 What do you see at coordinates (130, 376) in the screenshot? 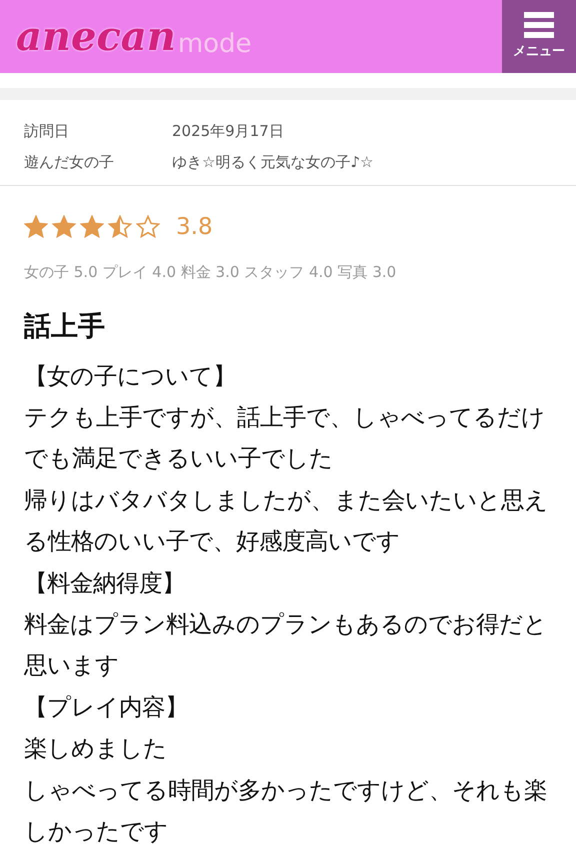
I see `review-text: 【女の子について】` at bounding box center [130, 376].